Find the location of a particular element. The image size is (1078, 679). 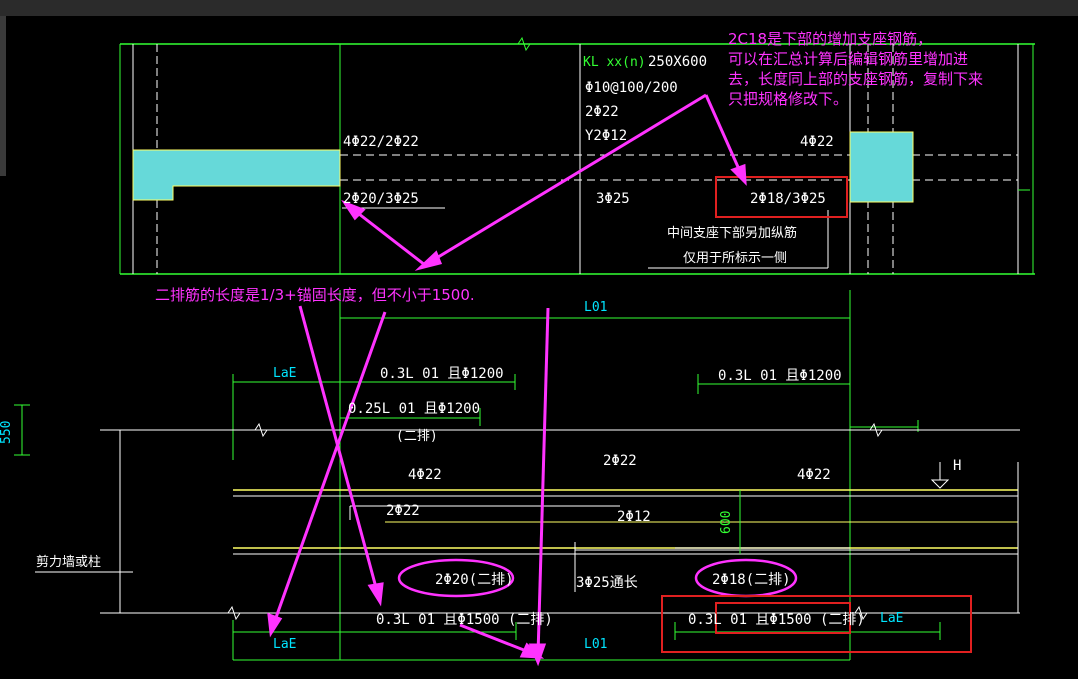

bottom-left-second-row: 2Φ20(二排) is located at coordinates (474, 580).